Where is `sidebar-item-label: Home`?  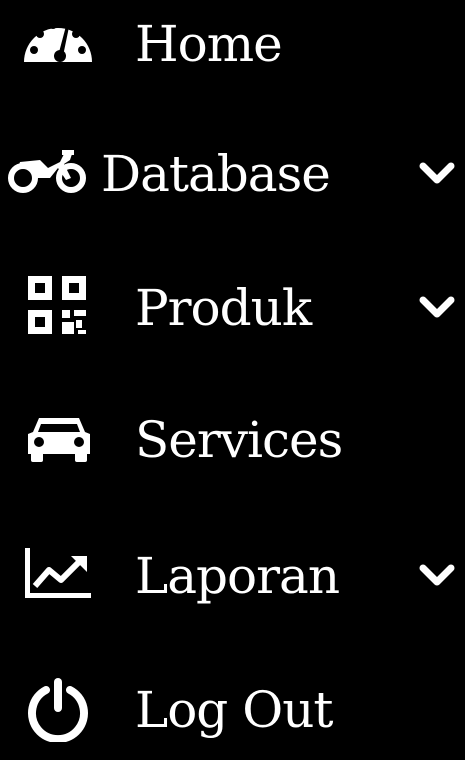
sidebar-item-label: Home is located at coordinates (209, 44).